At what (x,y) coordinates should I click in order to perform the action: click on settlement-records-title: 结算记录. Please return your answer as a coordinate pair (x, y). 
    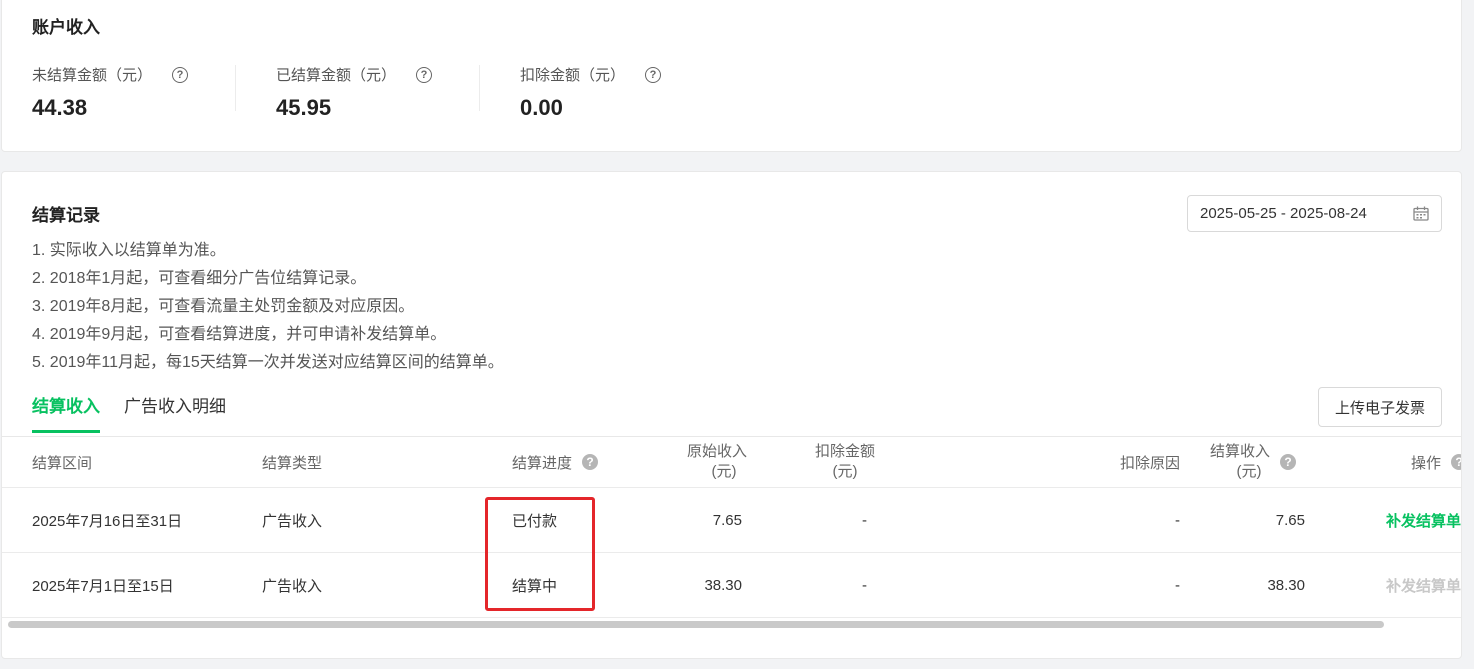
    Looking at the image, I should click on (66, 215).